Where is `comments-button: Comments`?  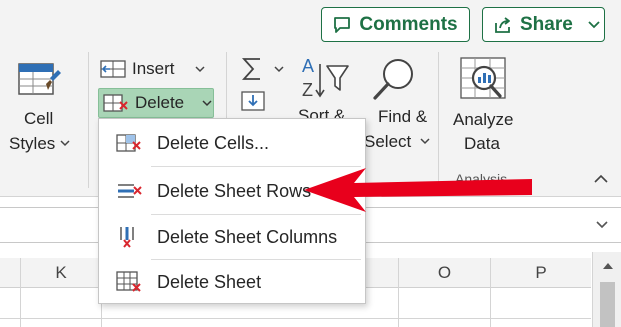
comments-button: Comments is located at coordinates (395, 24).